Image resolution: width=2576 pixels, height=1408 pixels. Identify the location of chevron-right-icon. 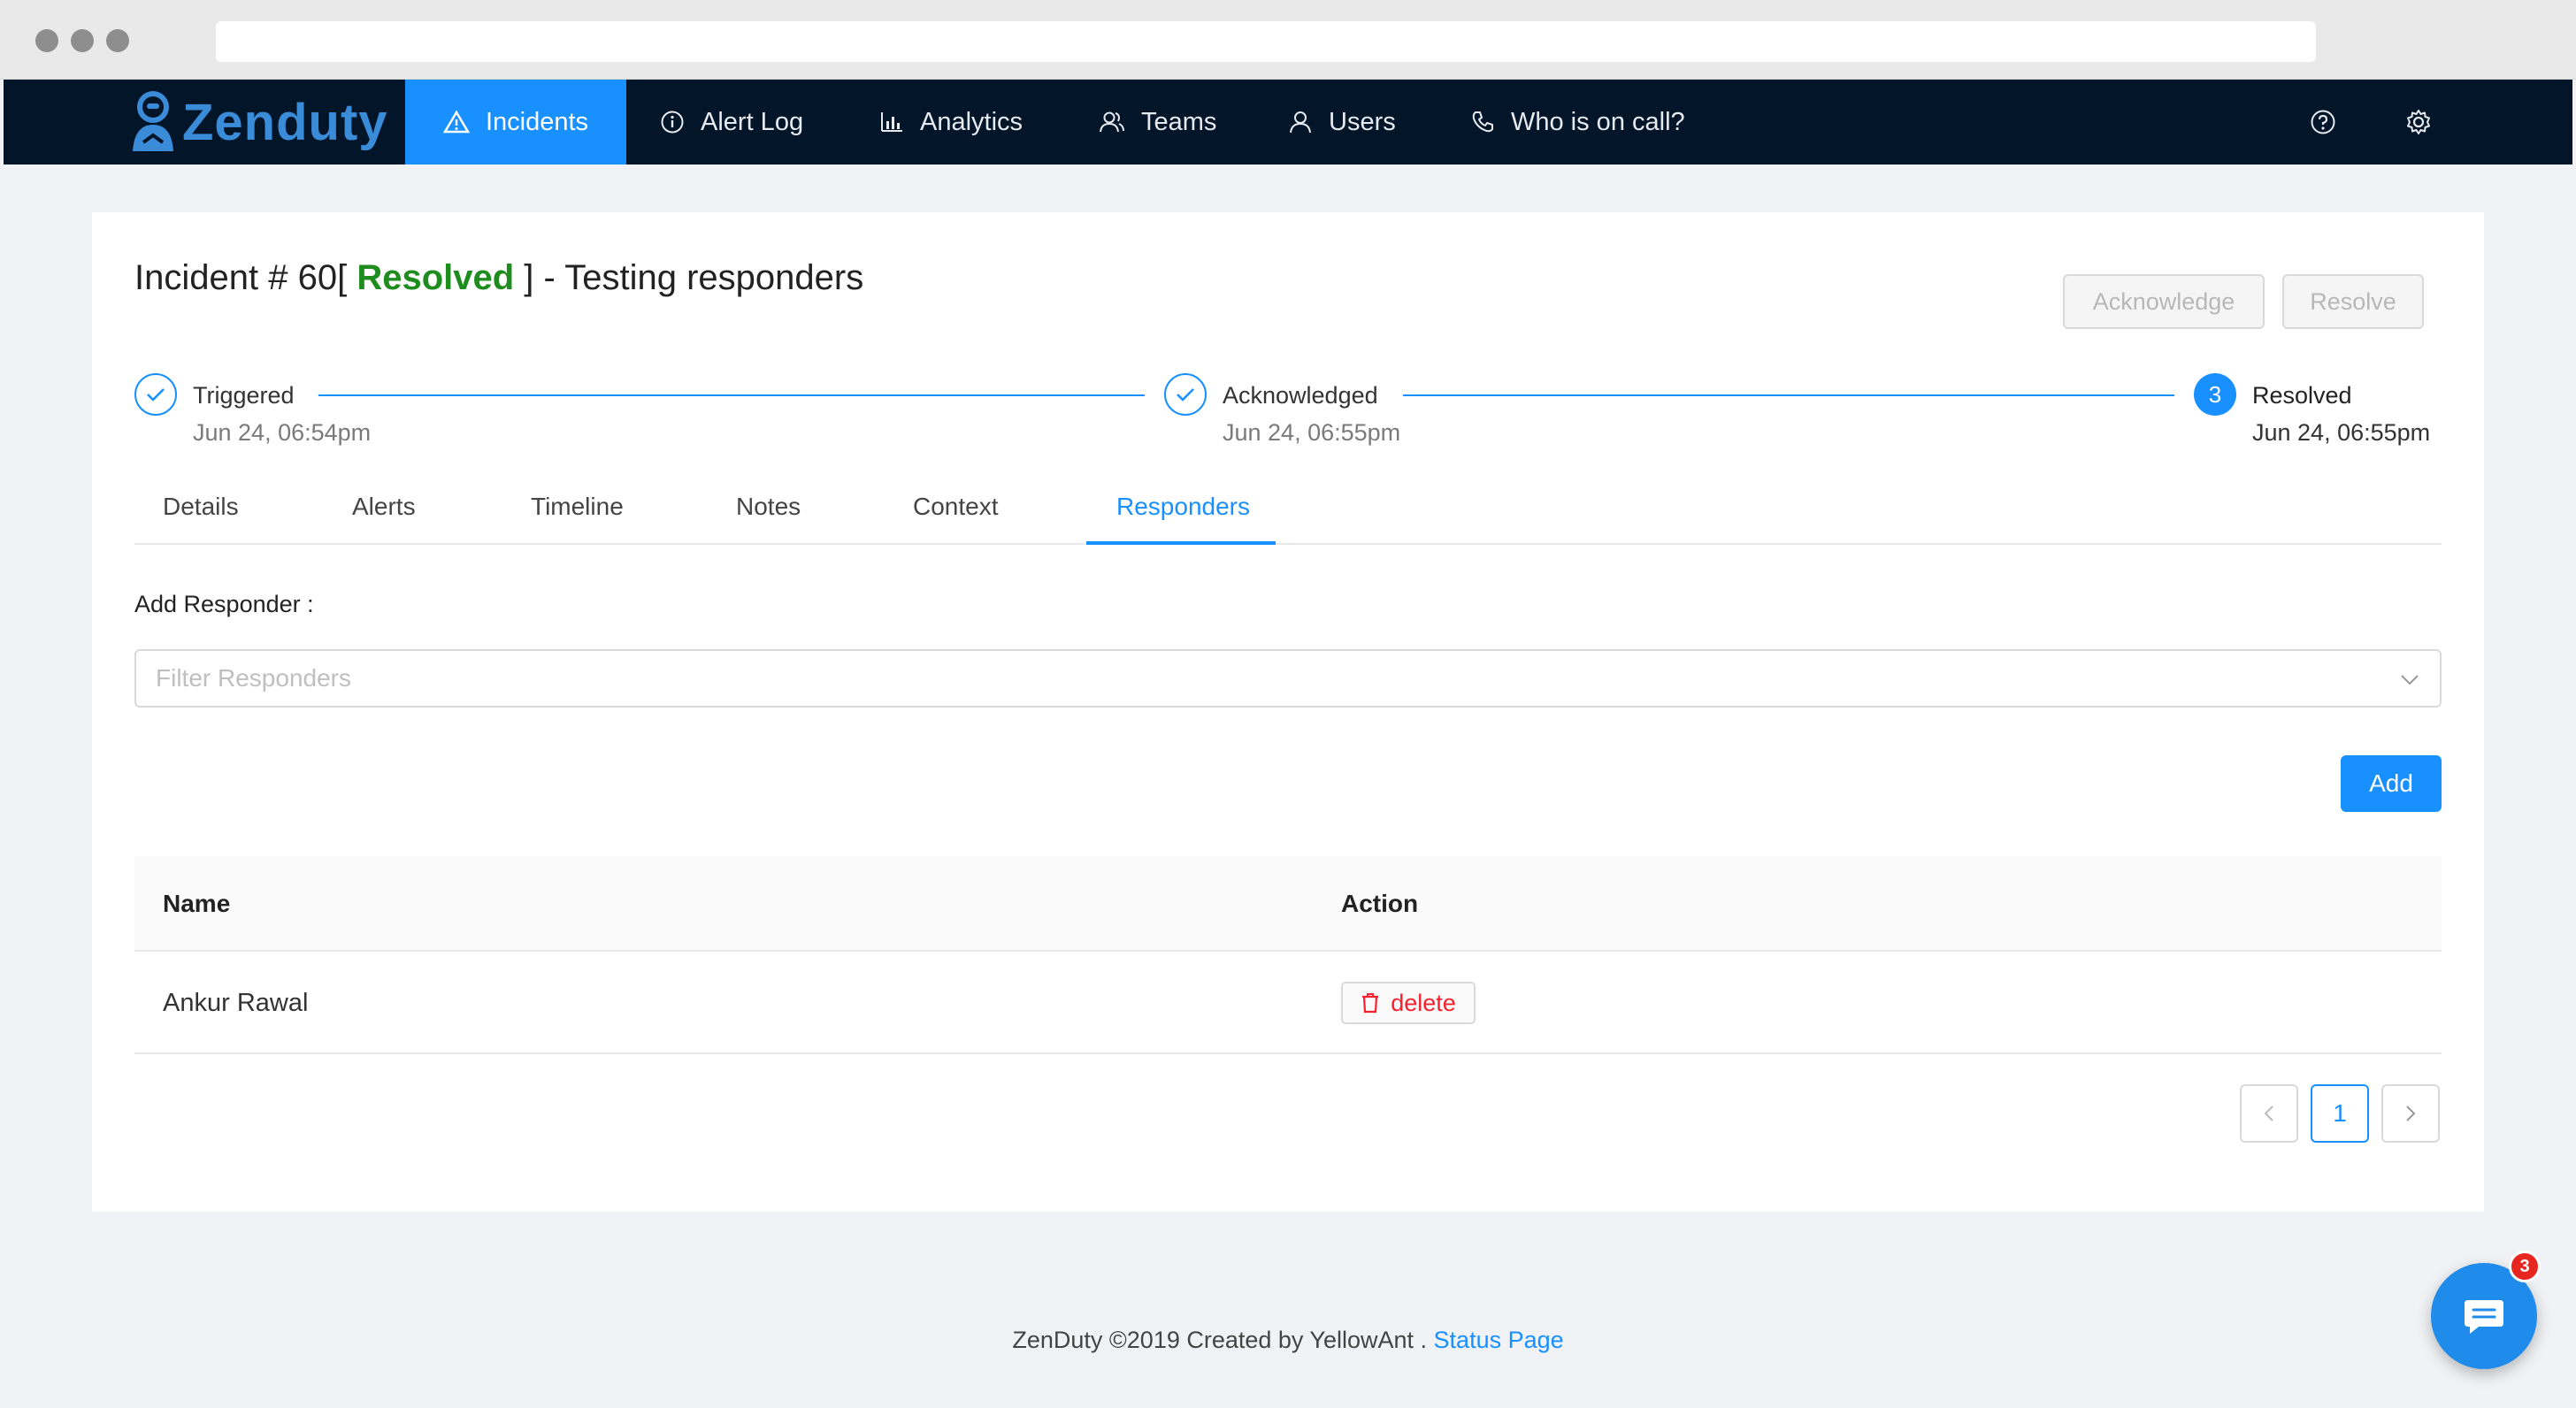
(2411, 1113).